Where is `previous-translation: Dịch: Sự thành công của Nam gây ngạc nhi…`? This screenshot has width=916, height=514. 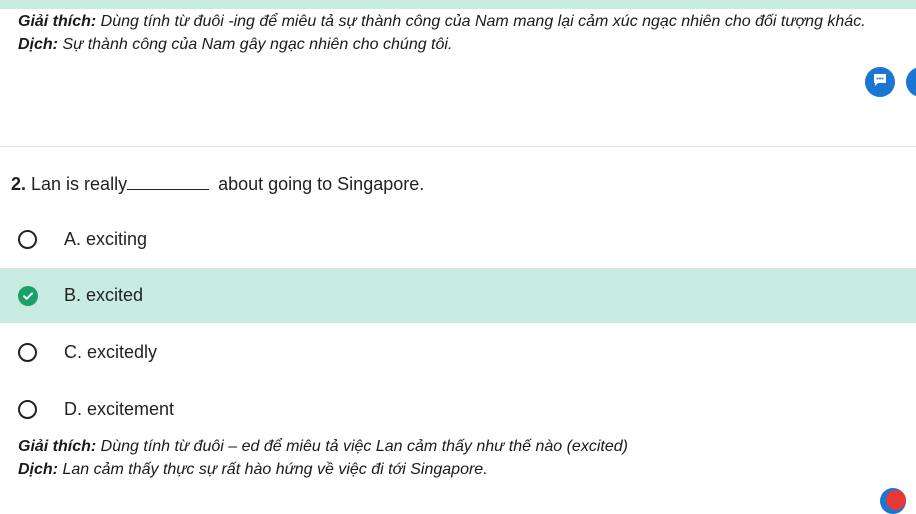
previous-translation: Dịch: Sự thành công của Nam gây ngạc nhi… is located at coordinates (235, 45).